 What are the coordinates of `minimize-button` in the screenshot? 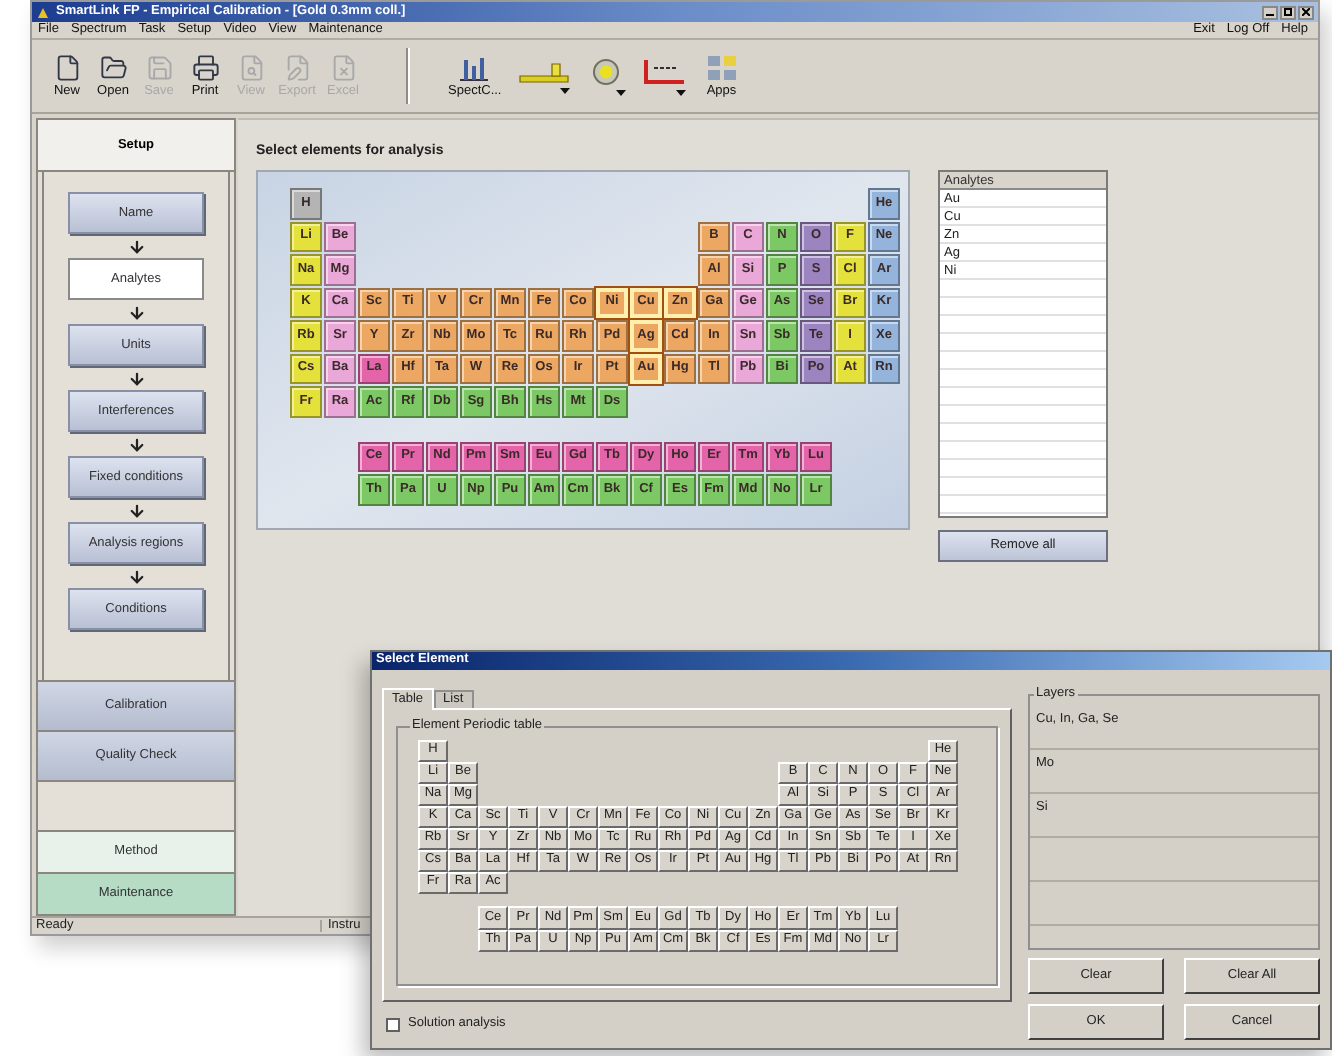 It's located at (1270, 12).